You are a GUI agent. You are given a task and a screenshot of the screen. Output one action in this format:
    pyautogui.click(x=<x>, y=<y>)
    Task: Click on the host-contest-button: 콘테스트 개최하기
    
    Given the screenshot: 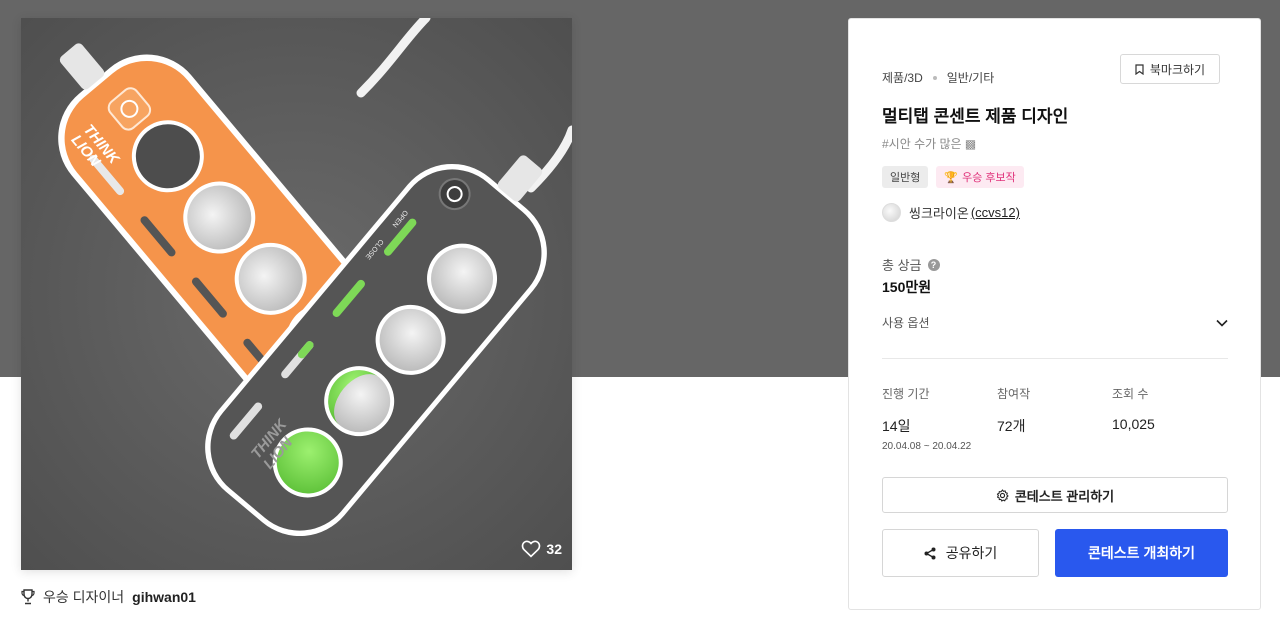 What is the action you would take?
    pyautogui.click(x=1141, y=553)
    